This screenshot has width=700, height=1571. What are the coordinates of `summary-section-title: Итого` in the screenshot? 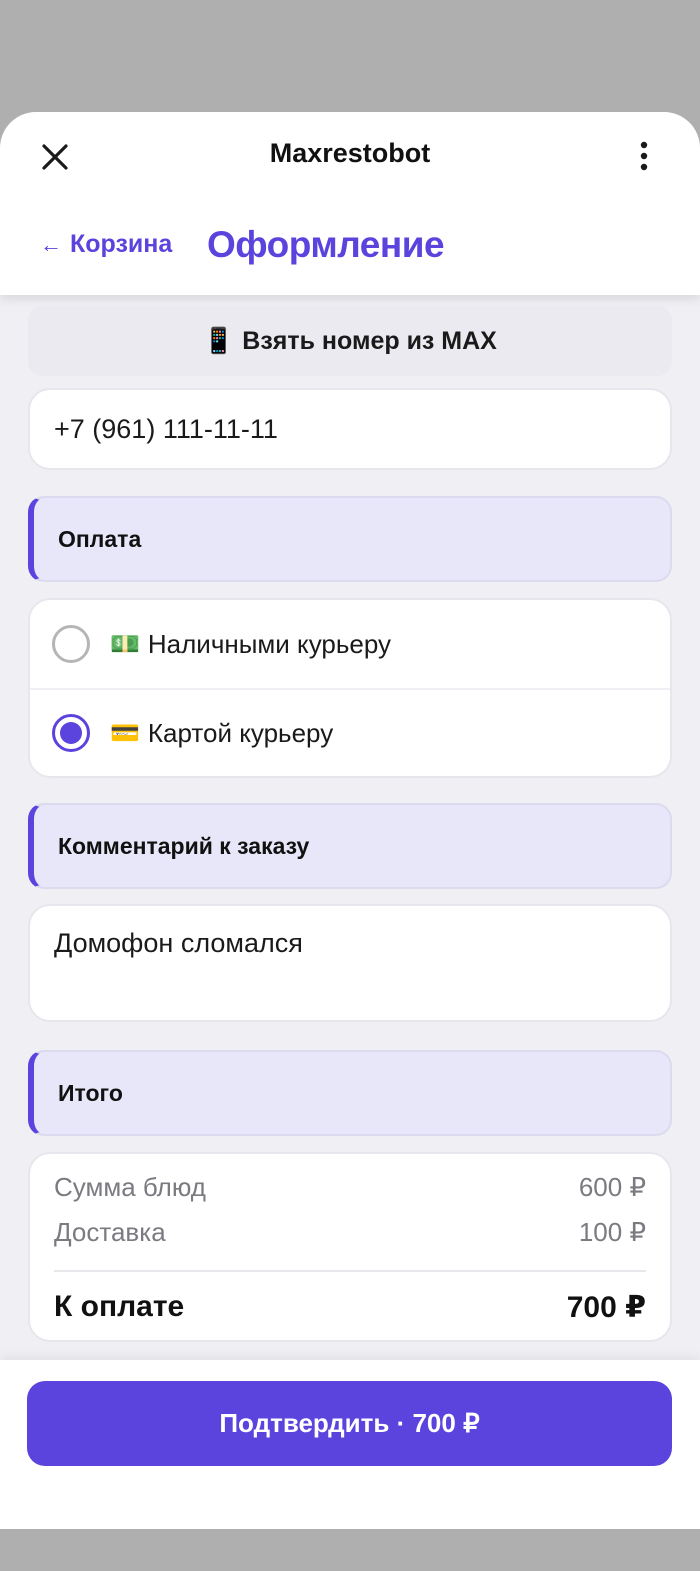 It's located at (90, 1092).